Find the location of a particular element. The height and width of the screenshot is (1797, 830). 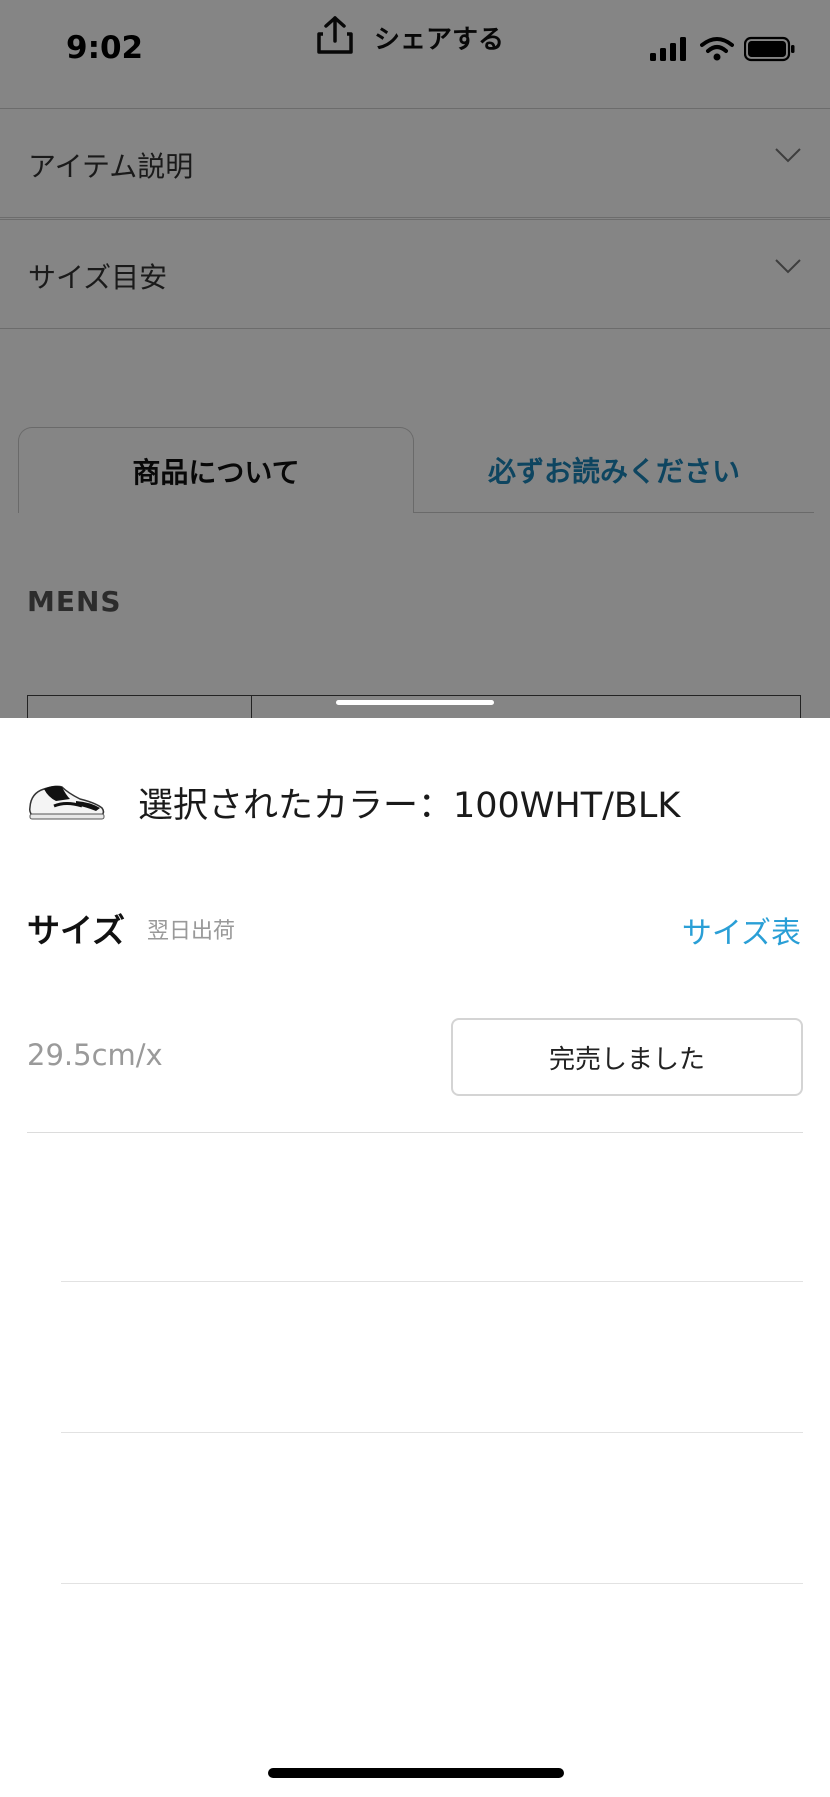

selected-color-row: 選択されたカラー：100WHT/BLK is located at coordinates (415, 800).